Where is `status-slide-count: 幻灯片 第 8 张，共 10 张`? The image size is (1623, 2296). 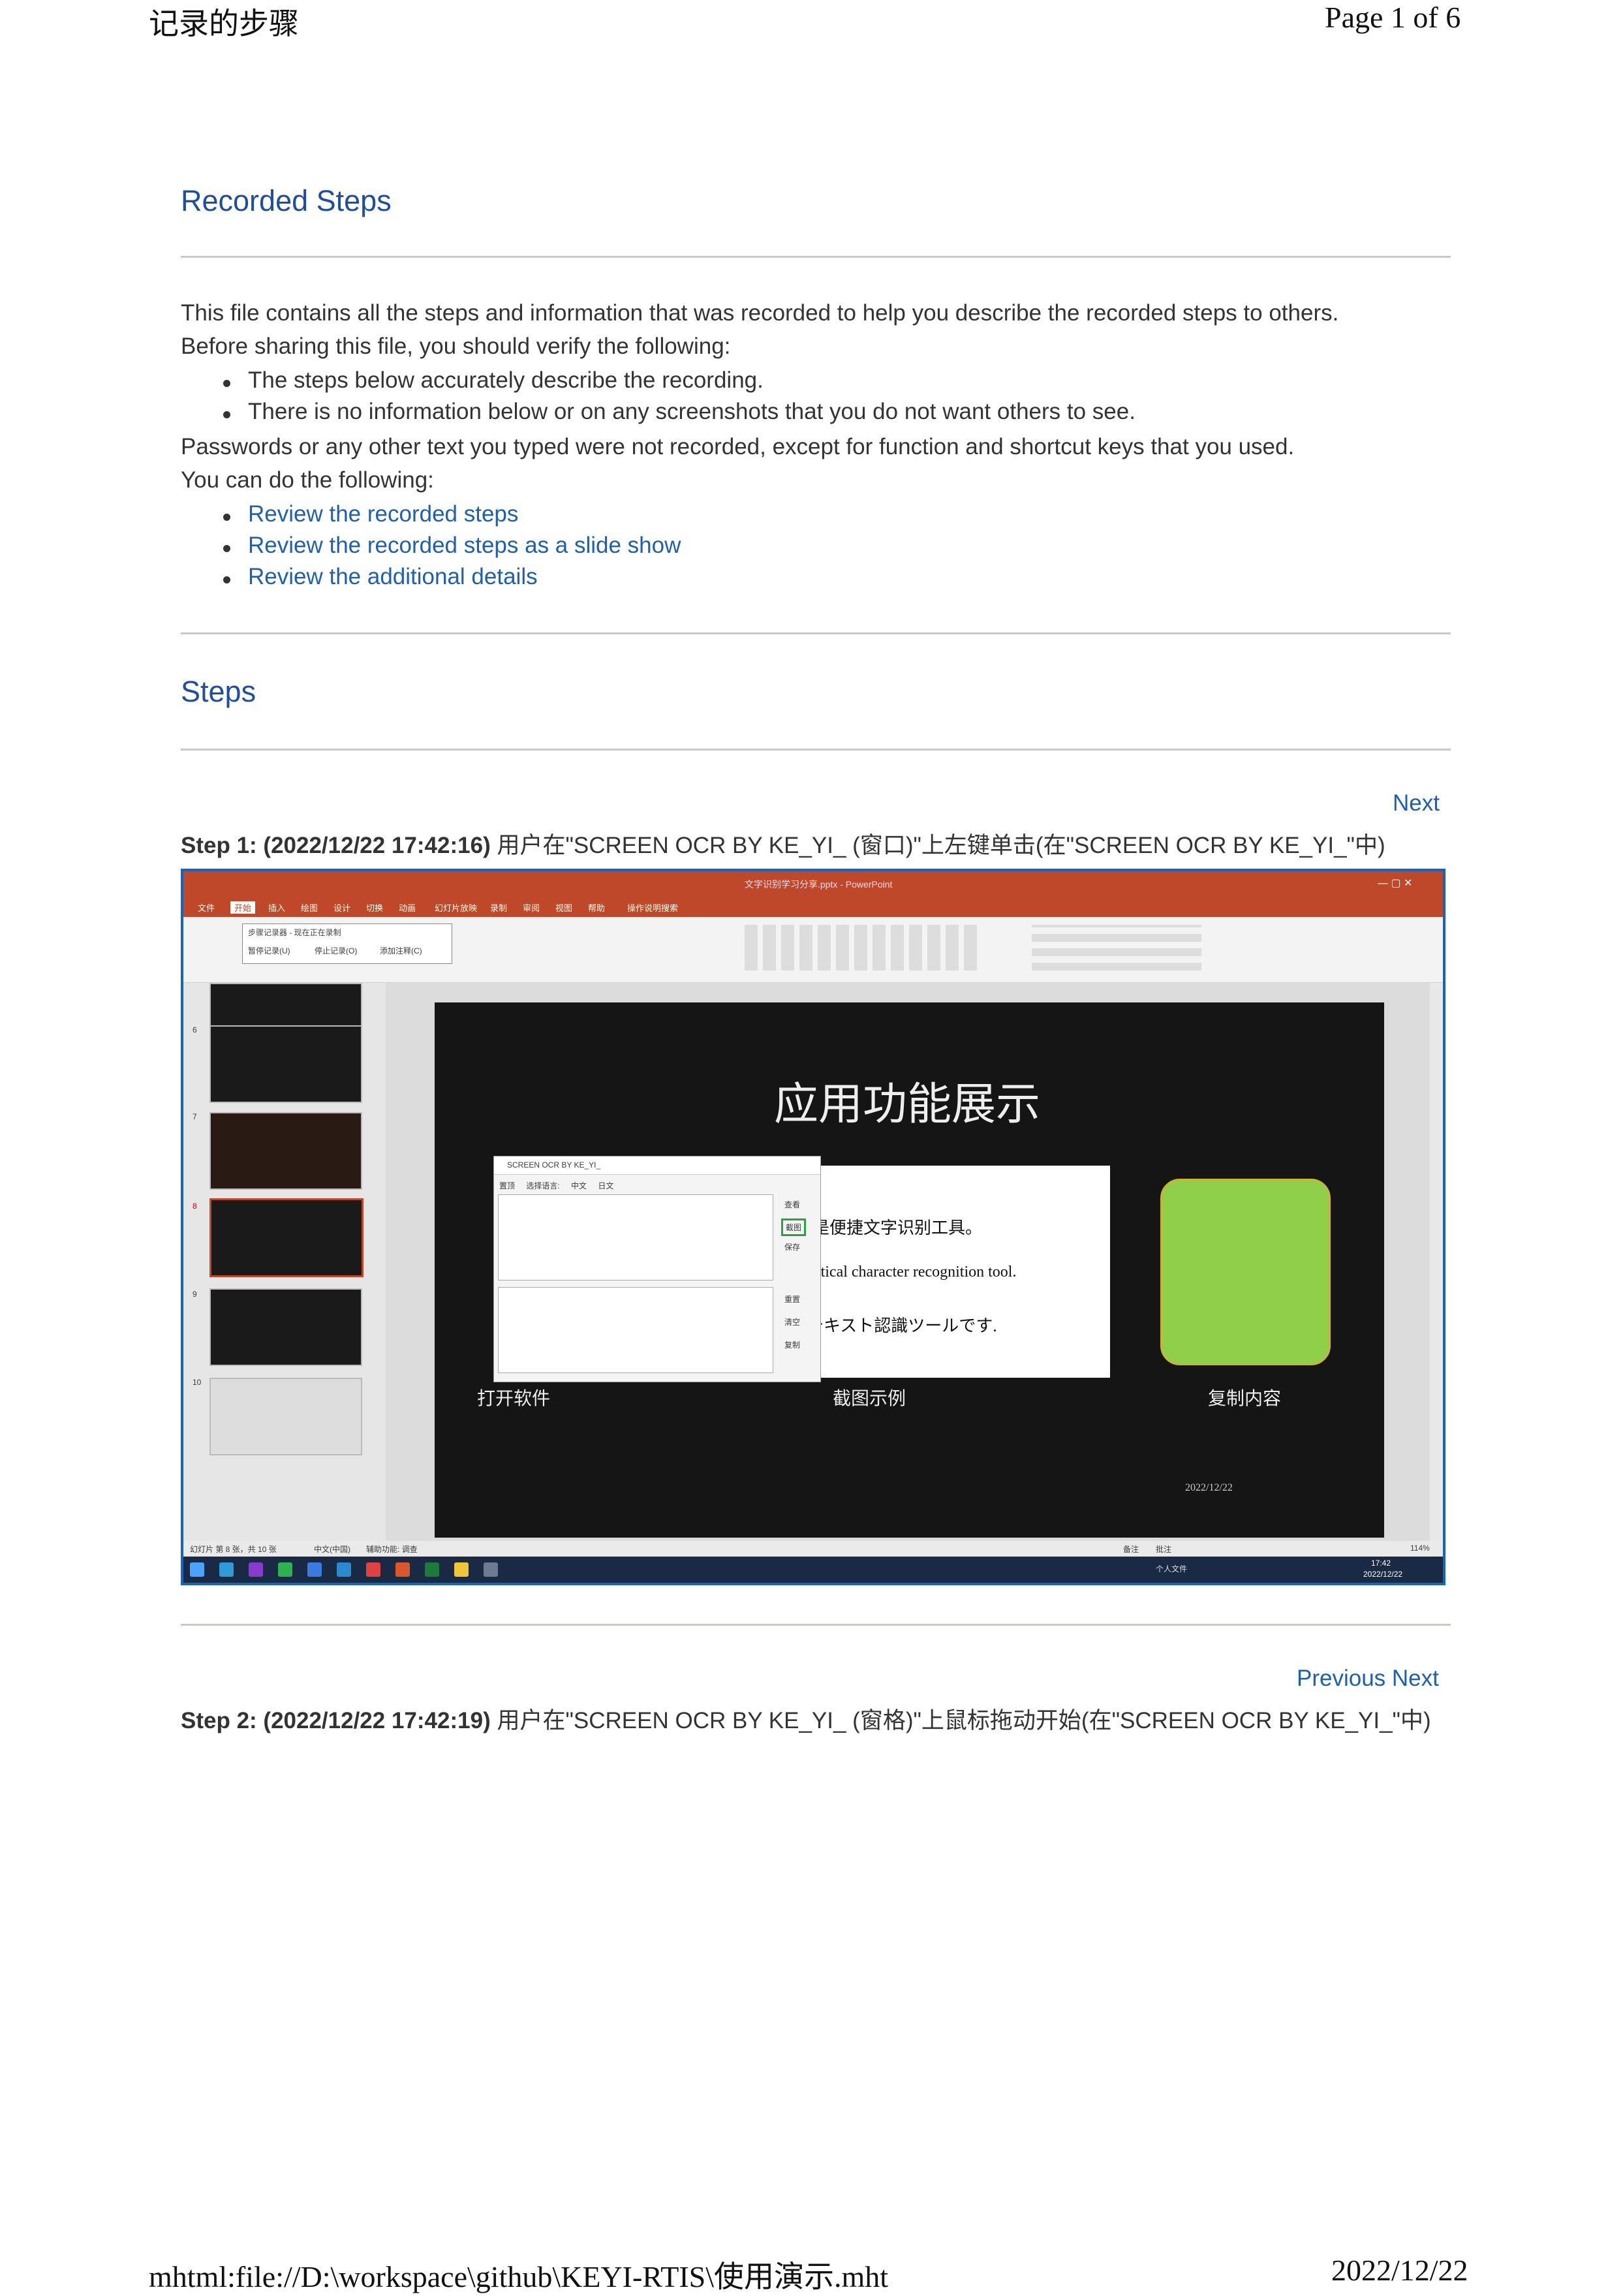 status-slide-count: 幻灯片 第 8 张，共 10 张 is located at coordinates (234, 1549).